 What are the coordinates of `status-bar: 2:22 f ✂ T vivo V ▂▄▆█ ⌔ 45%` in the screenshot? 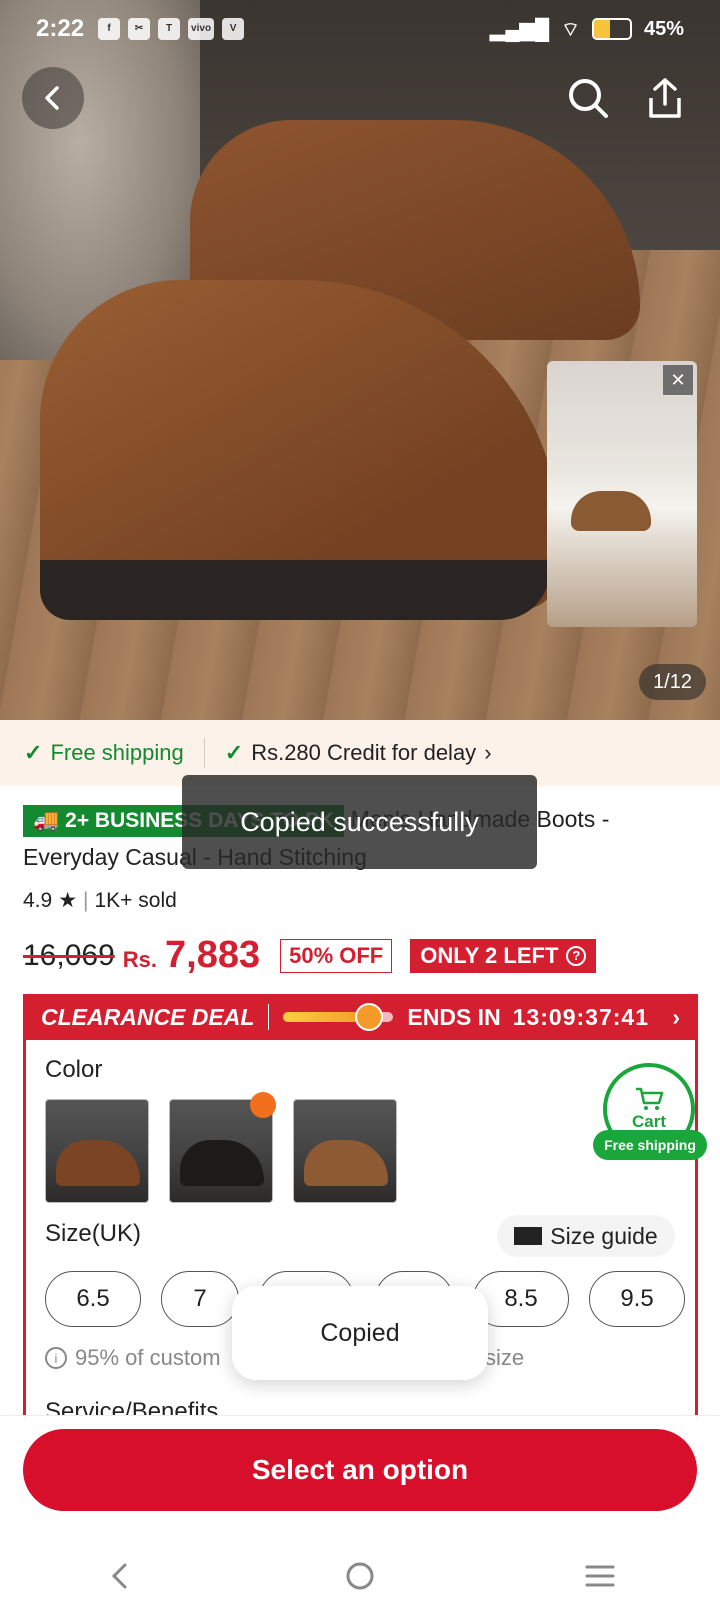 It's located at (360, 29).